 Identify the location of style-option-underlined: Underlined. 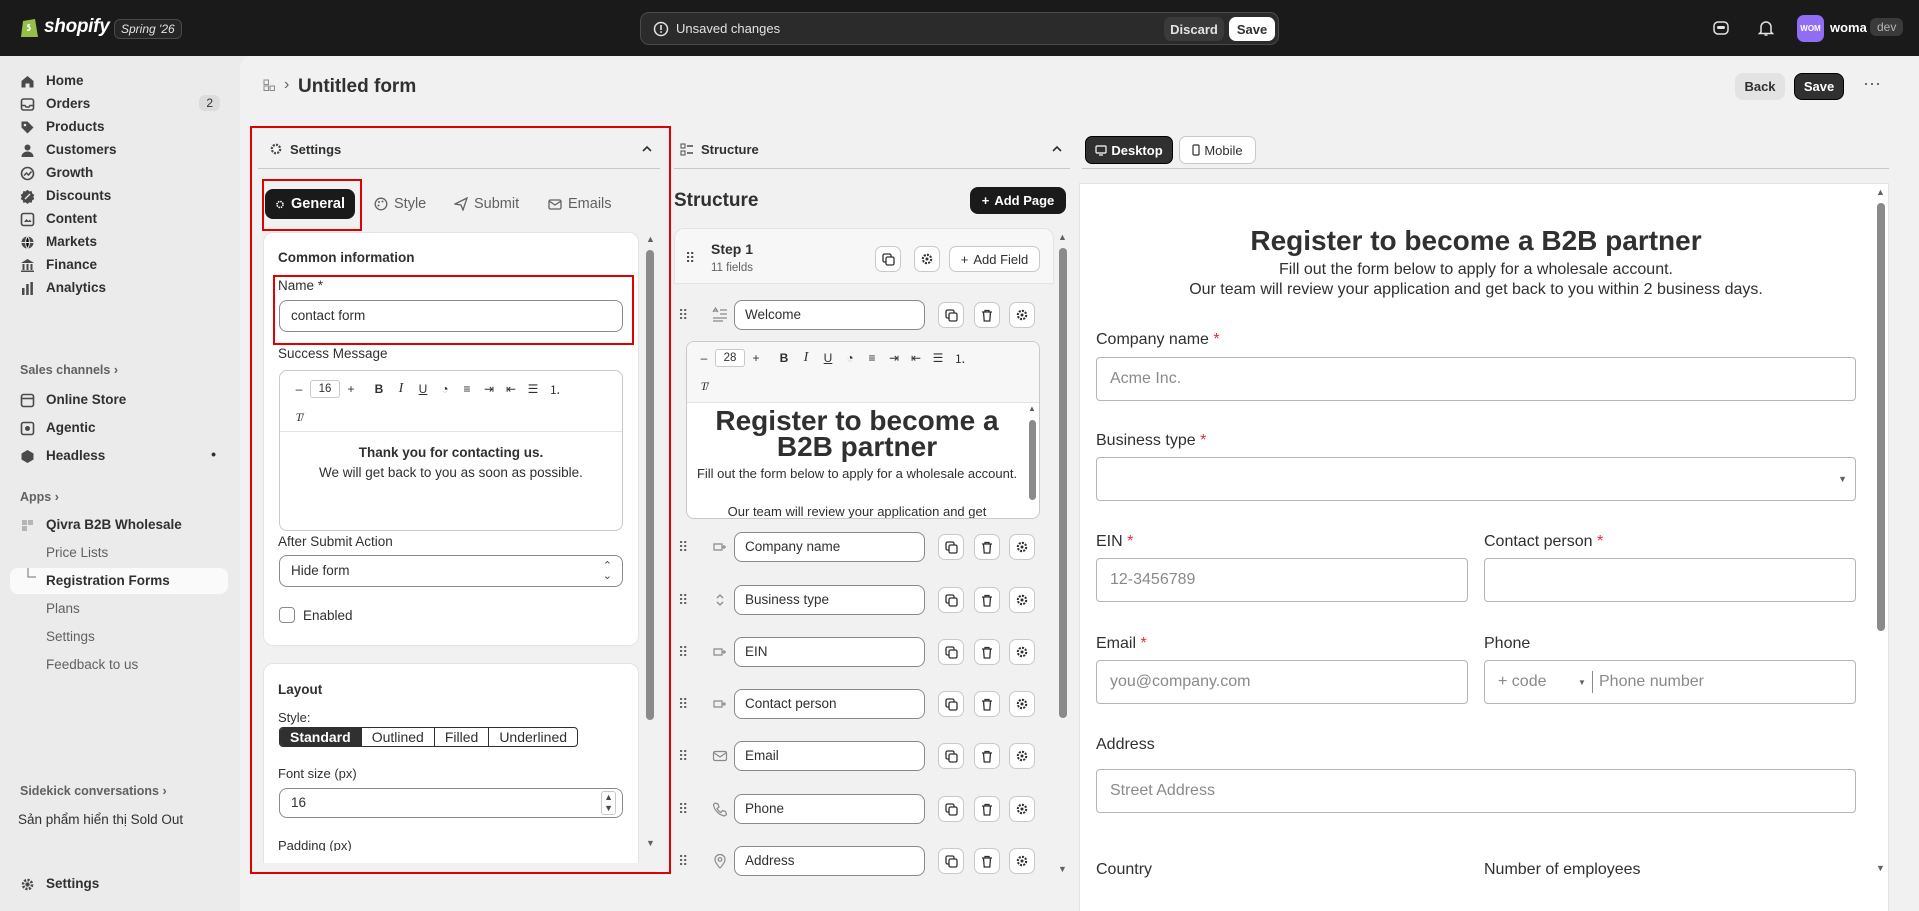
(533, 737).